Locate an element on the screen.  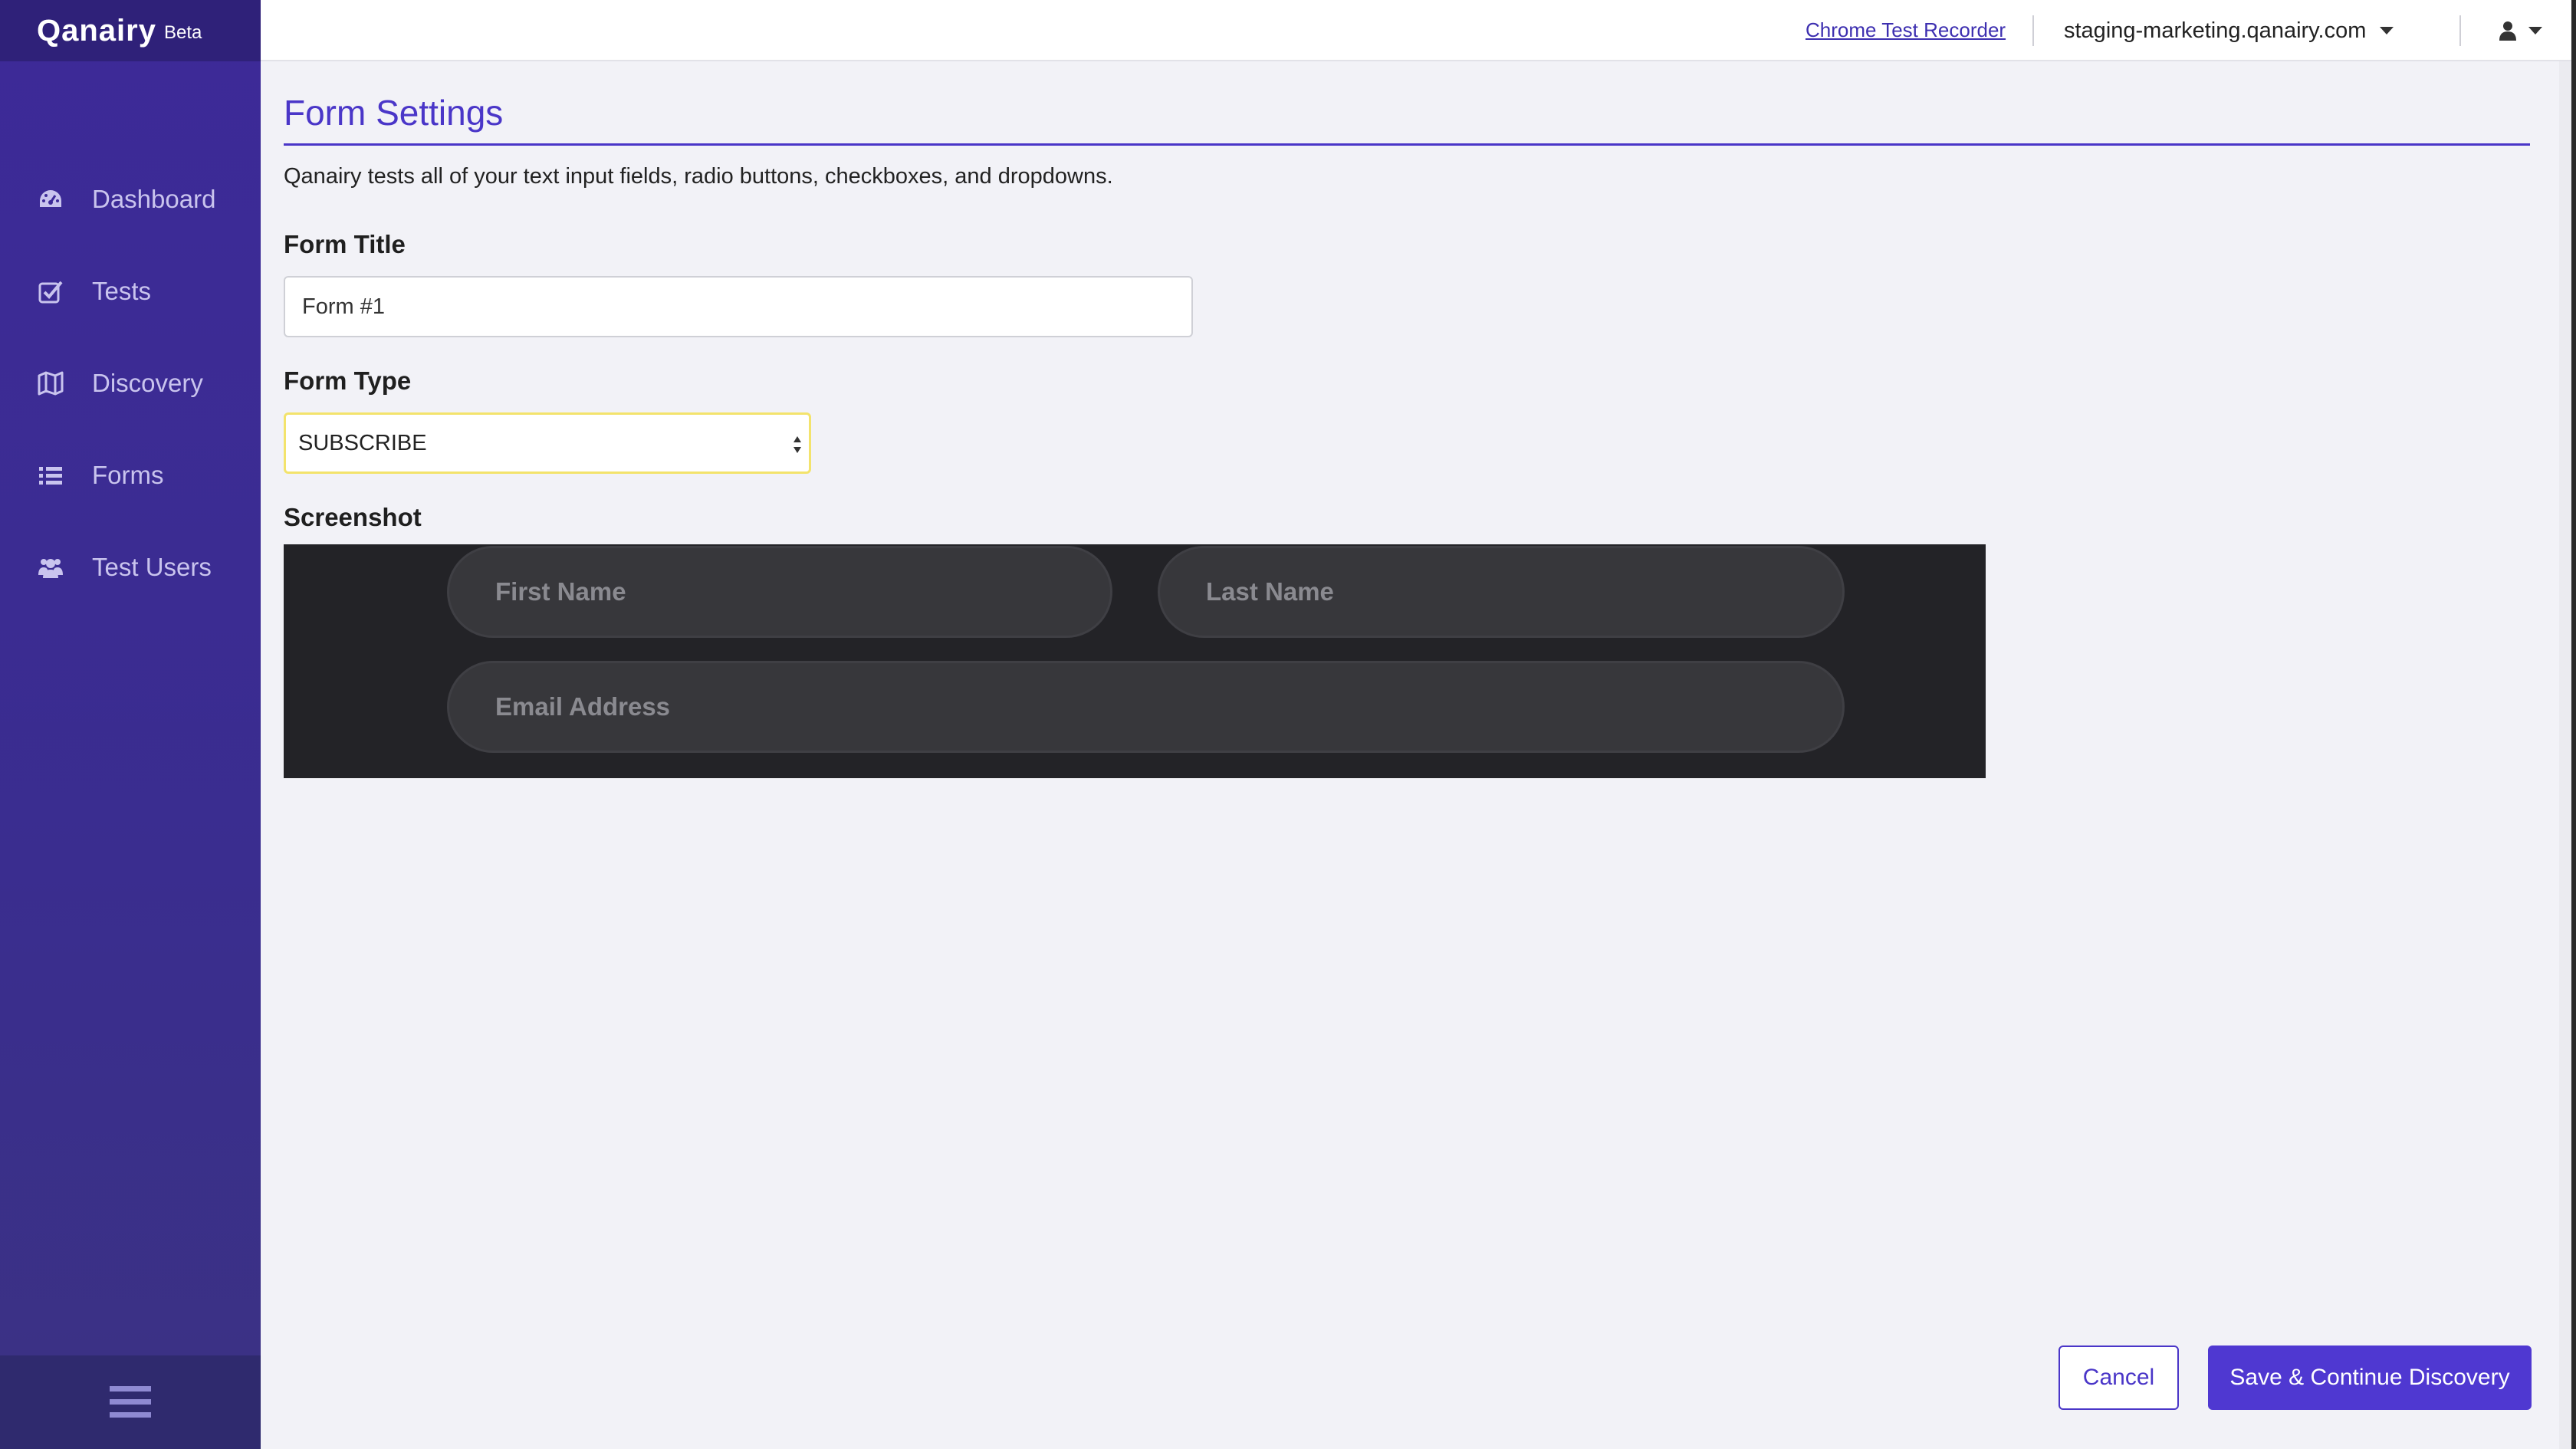
users-icon is located at coordinates (51, 568).